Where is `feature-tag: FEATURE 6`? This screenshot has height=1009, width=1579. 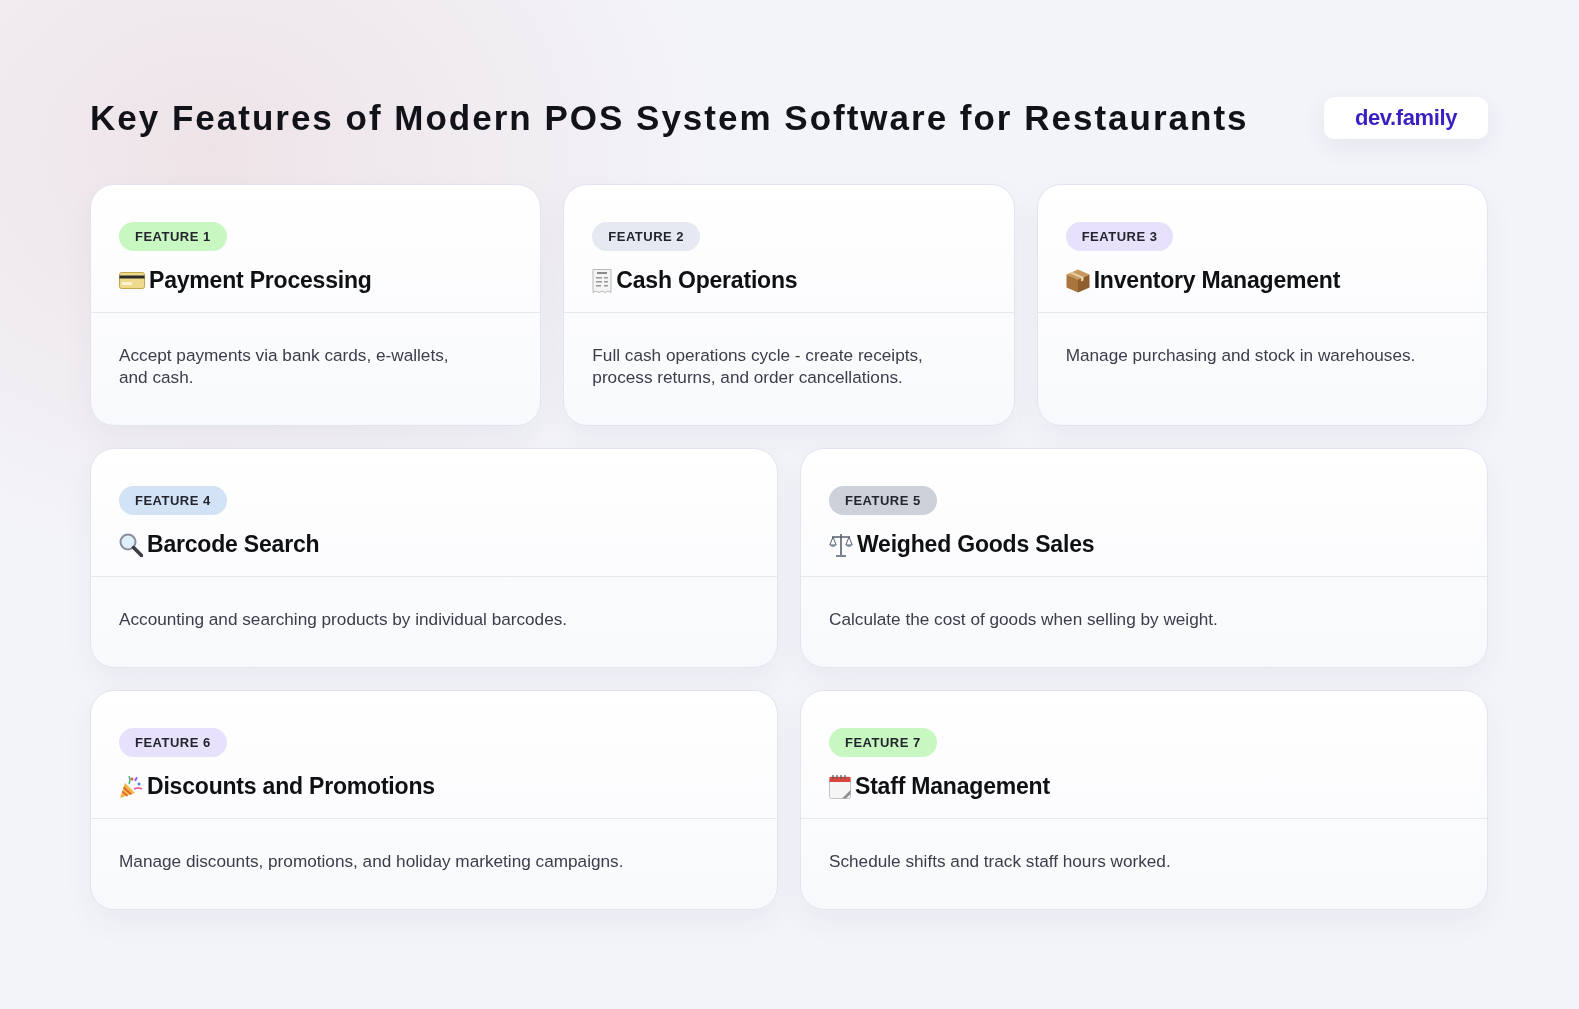
feature-tag: FEATURE 6 is located at coordinates (173, 742).